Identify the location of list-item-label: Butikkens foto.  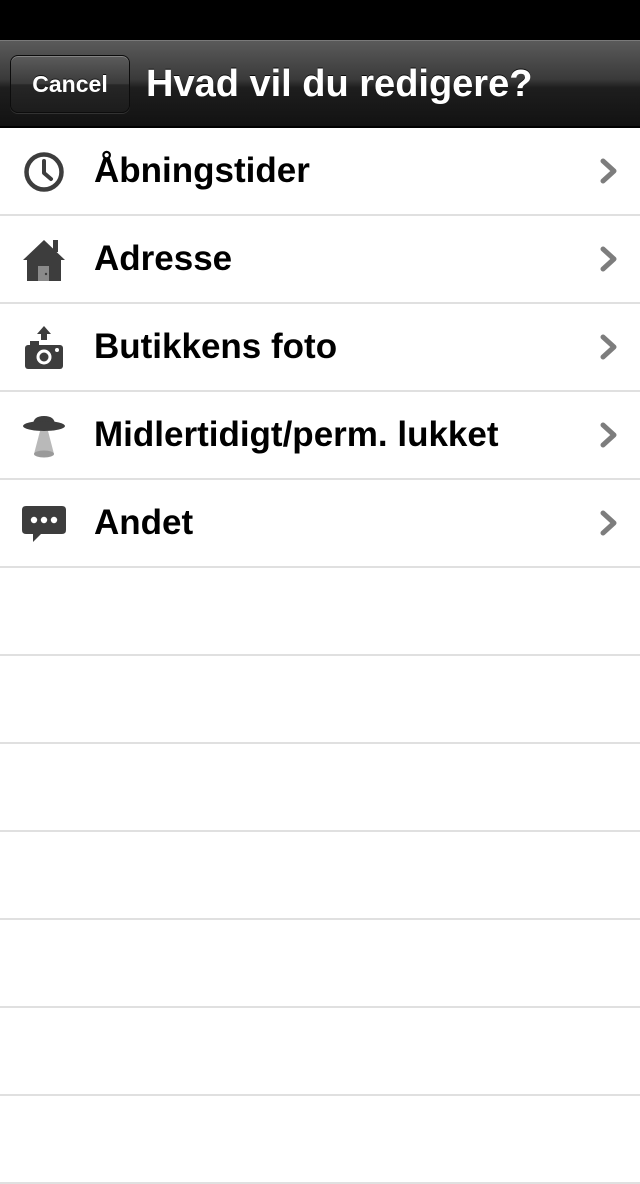
(216, 346).